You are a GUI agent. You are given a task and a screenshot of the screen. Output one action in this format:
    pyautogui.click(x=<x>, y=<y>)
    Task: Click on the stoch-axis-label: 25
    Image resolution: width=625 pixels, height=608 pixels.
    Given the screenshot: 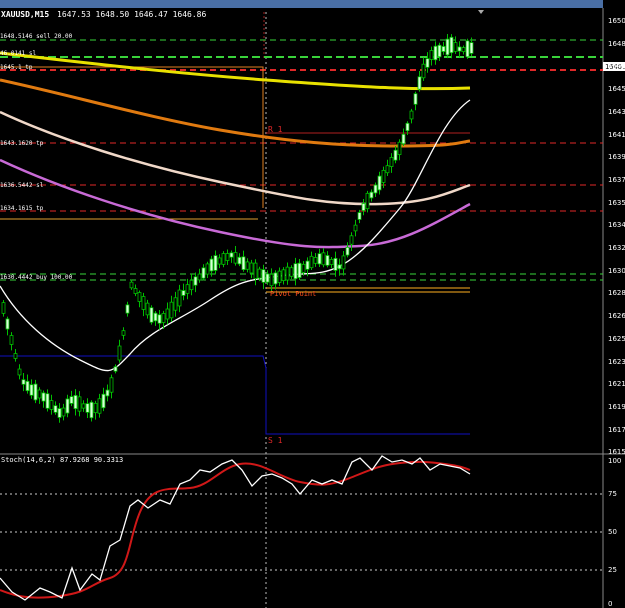 What is the action you would take?
    pyautogui.click(x=612, y=570)
    